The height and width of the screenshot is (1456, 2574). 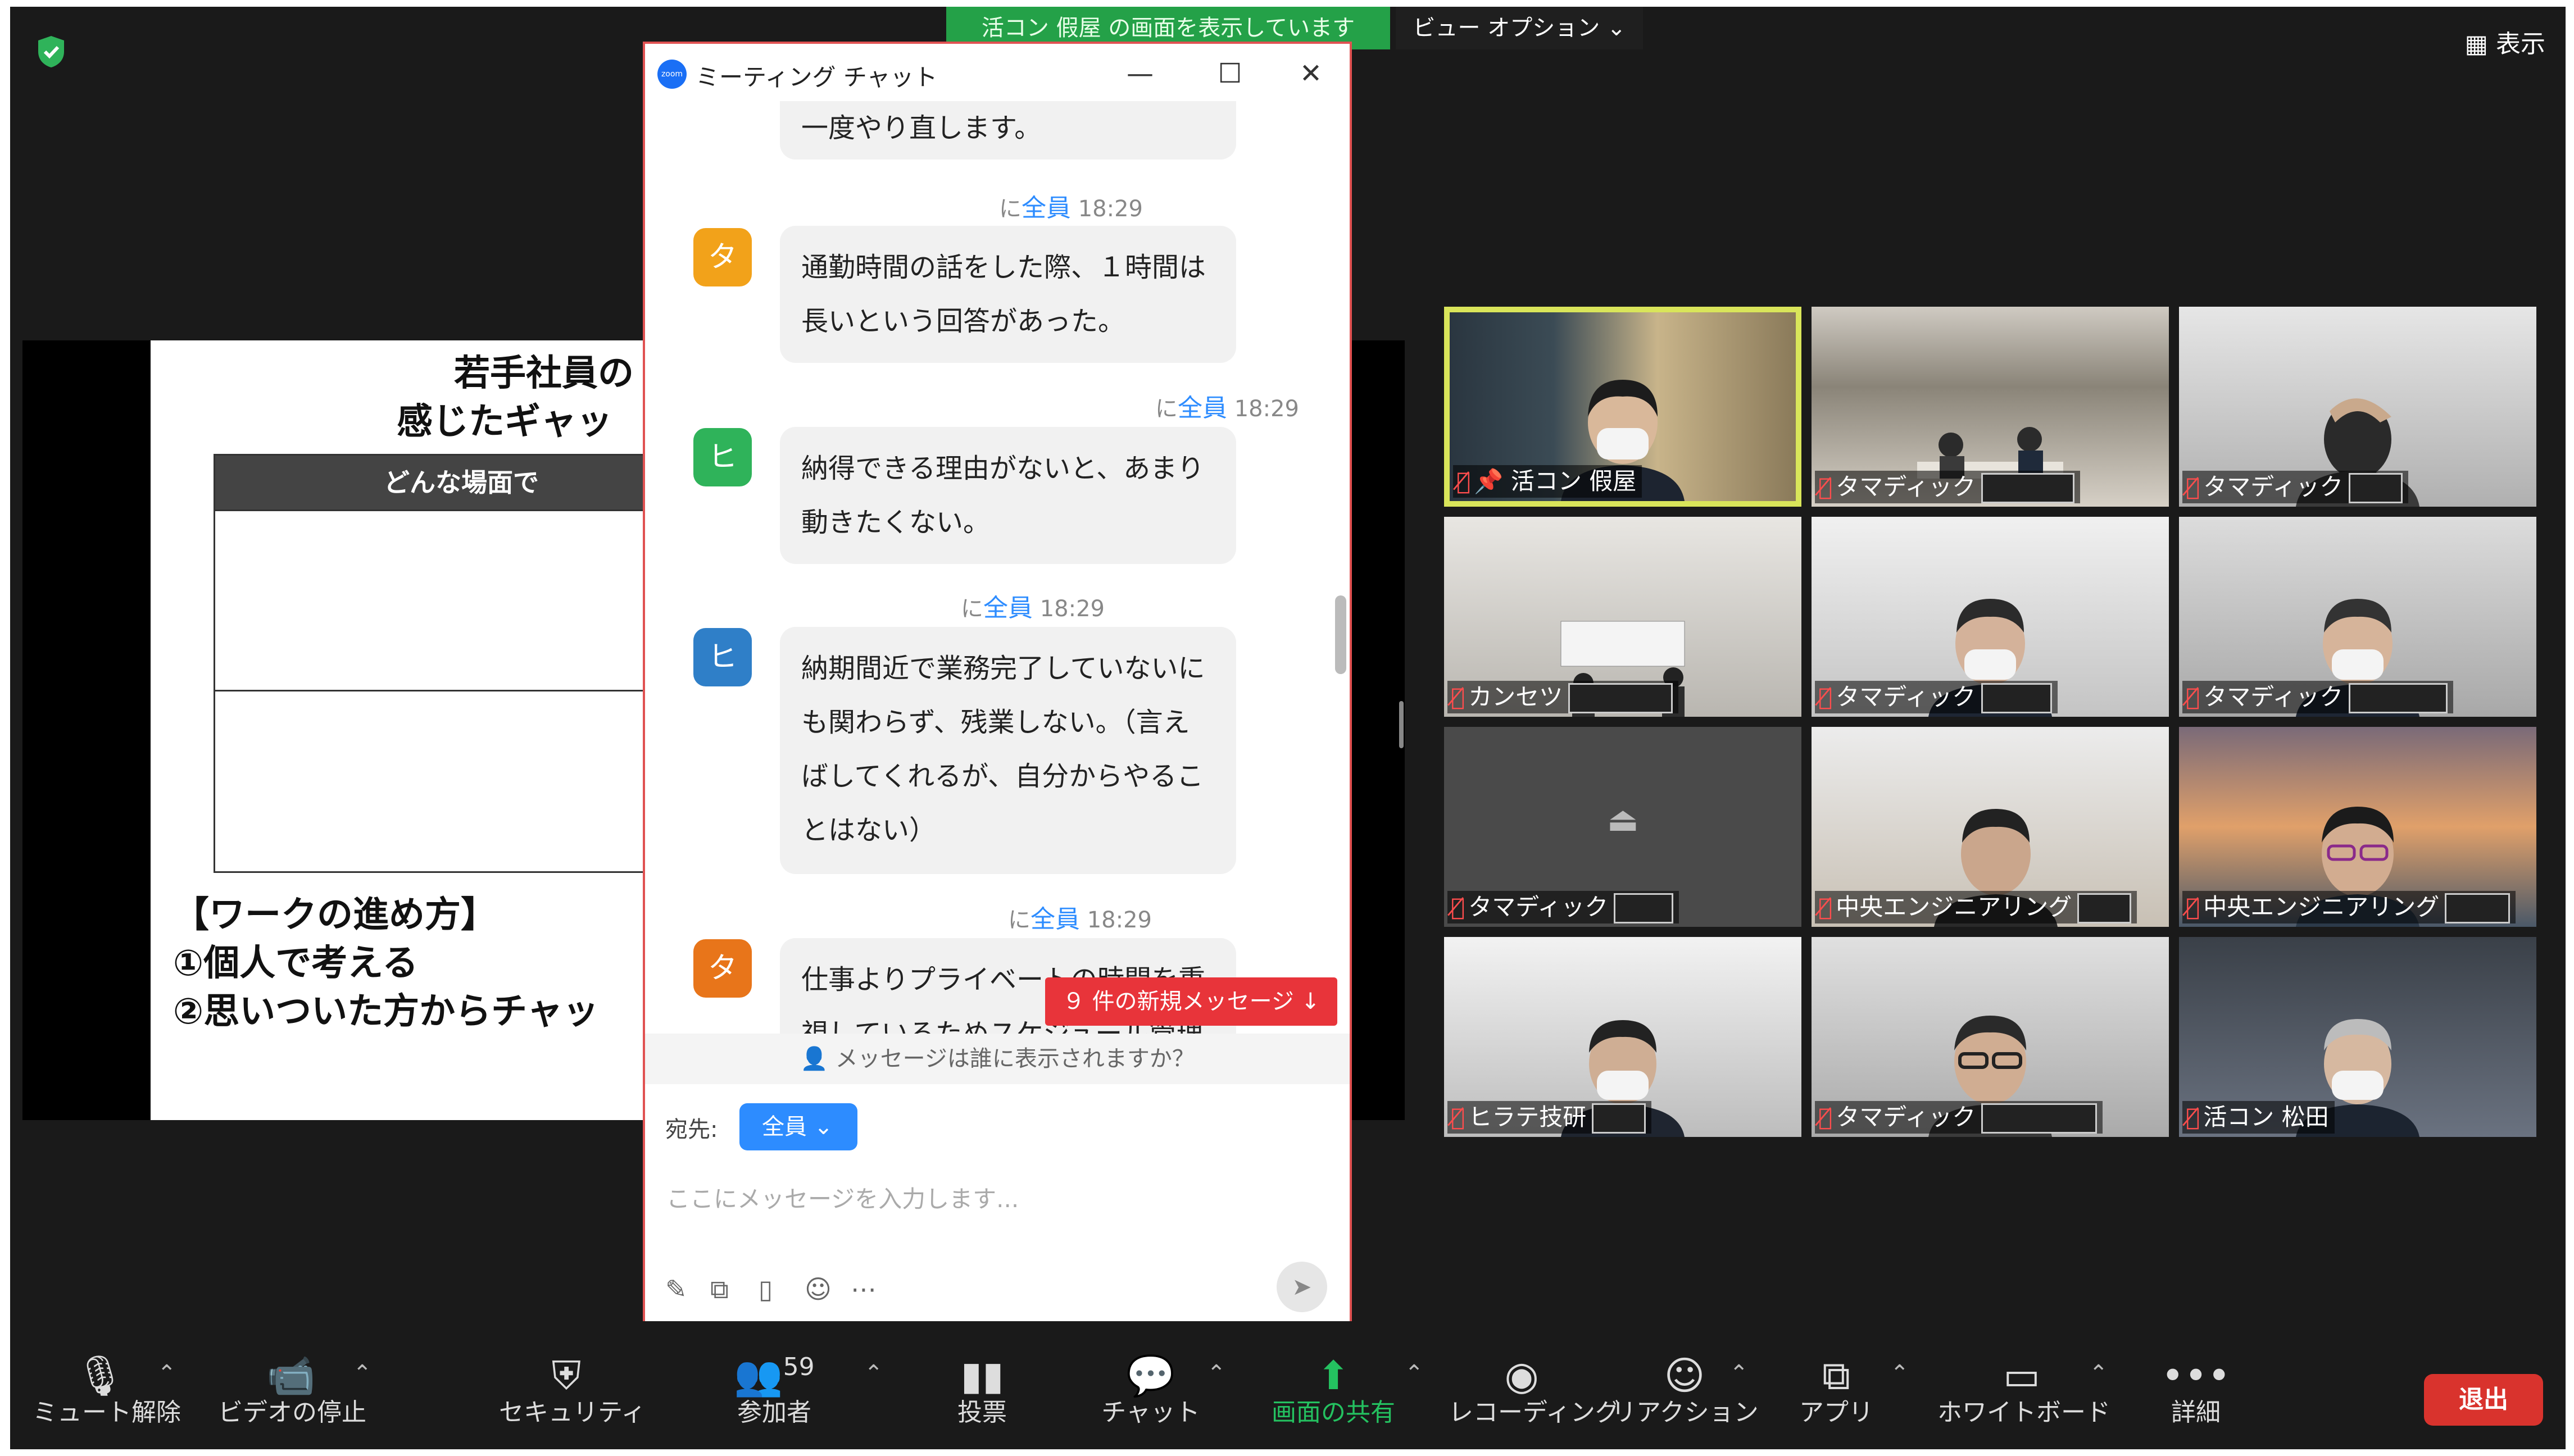 I want to click on stop-video-button: 📹 ビデオの停止, so click(x=292, y=1385).